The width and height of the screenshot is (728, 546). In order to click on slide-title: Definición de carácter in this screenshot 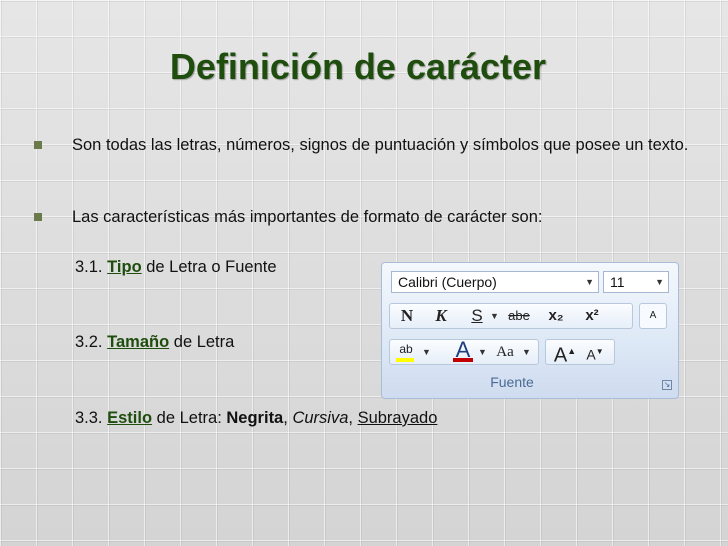, I will do `click(358, 66)`.